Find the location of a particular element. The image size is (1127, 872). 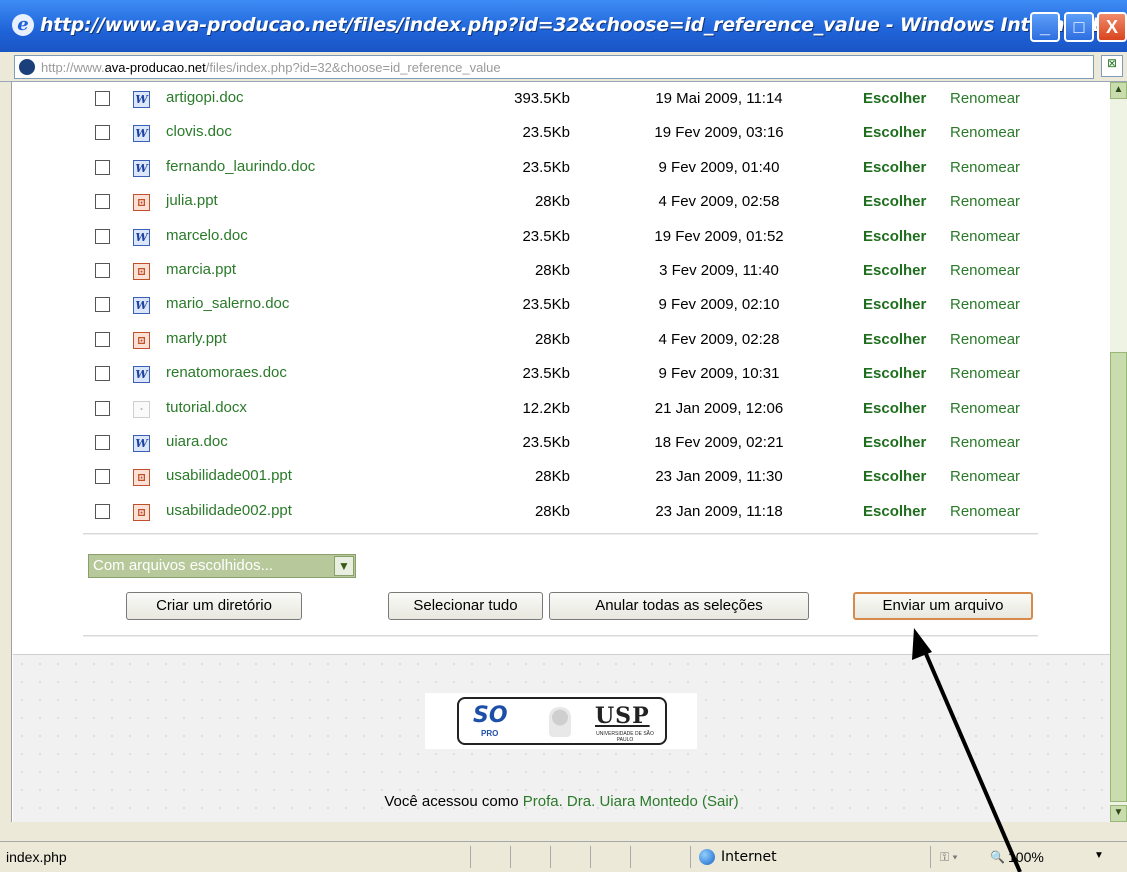

chevron-down-icon: ▼ is located at coordinates (344, 566).